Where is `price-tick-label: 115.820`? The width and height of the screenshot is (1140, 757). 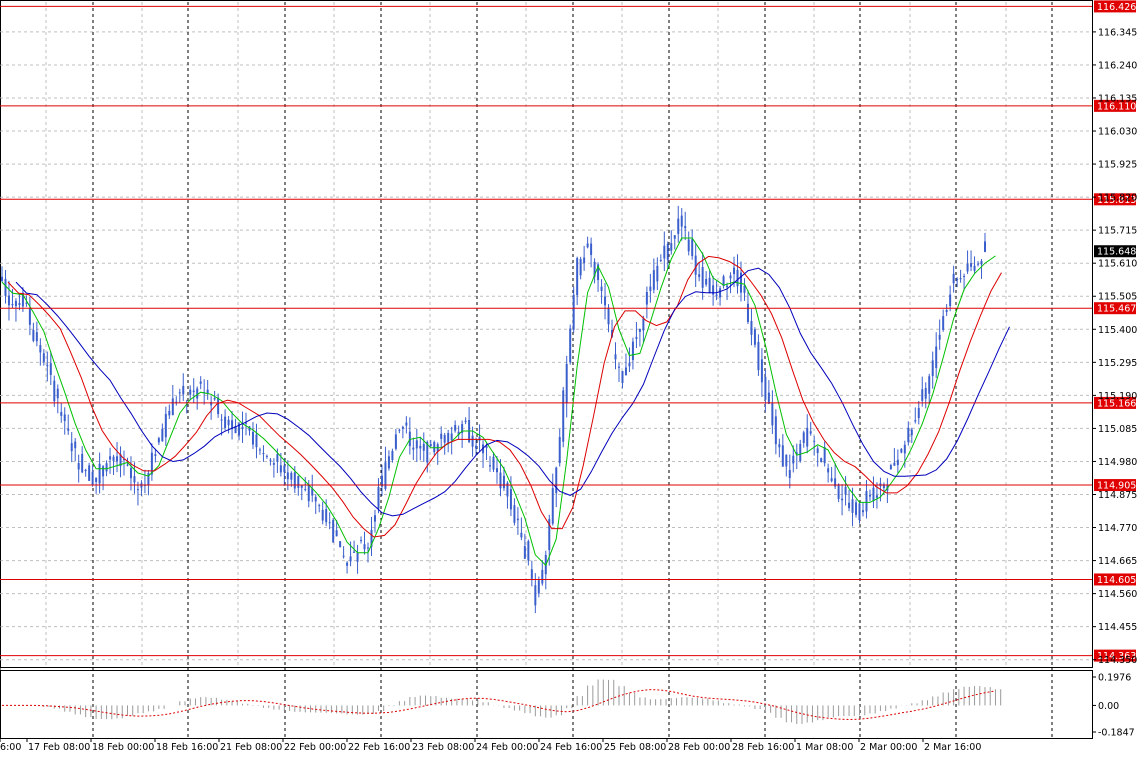 price-tick-label: 115.820 is located at coordinates (1117, 198).